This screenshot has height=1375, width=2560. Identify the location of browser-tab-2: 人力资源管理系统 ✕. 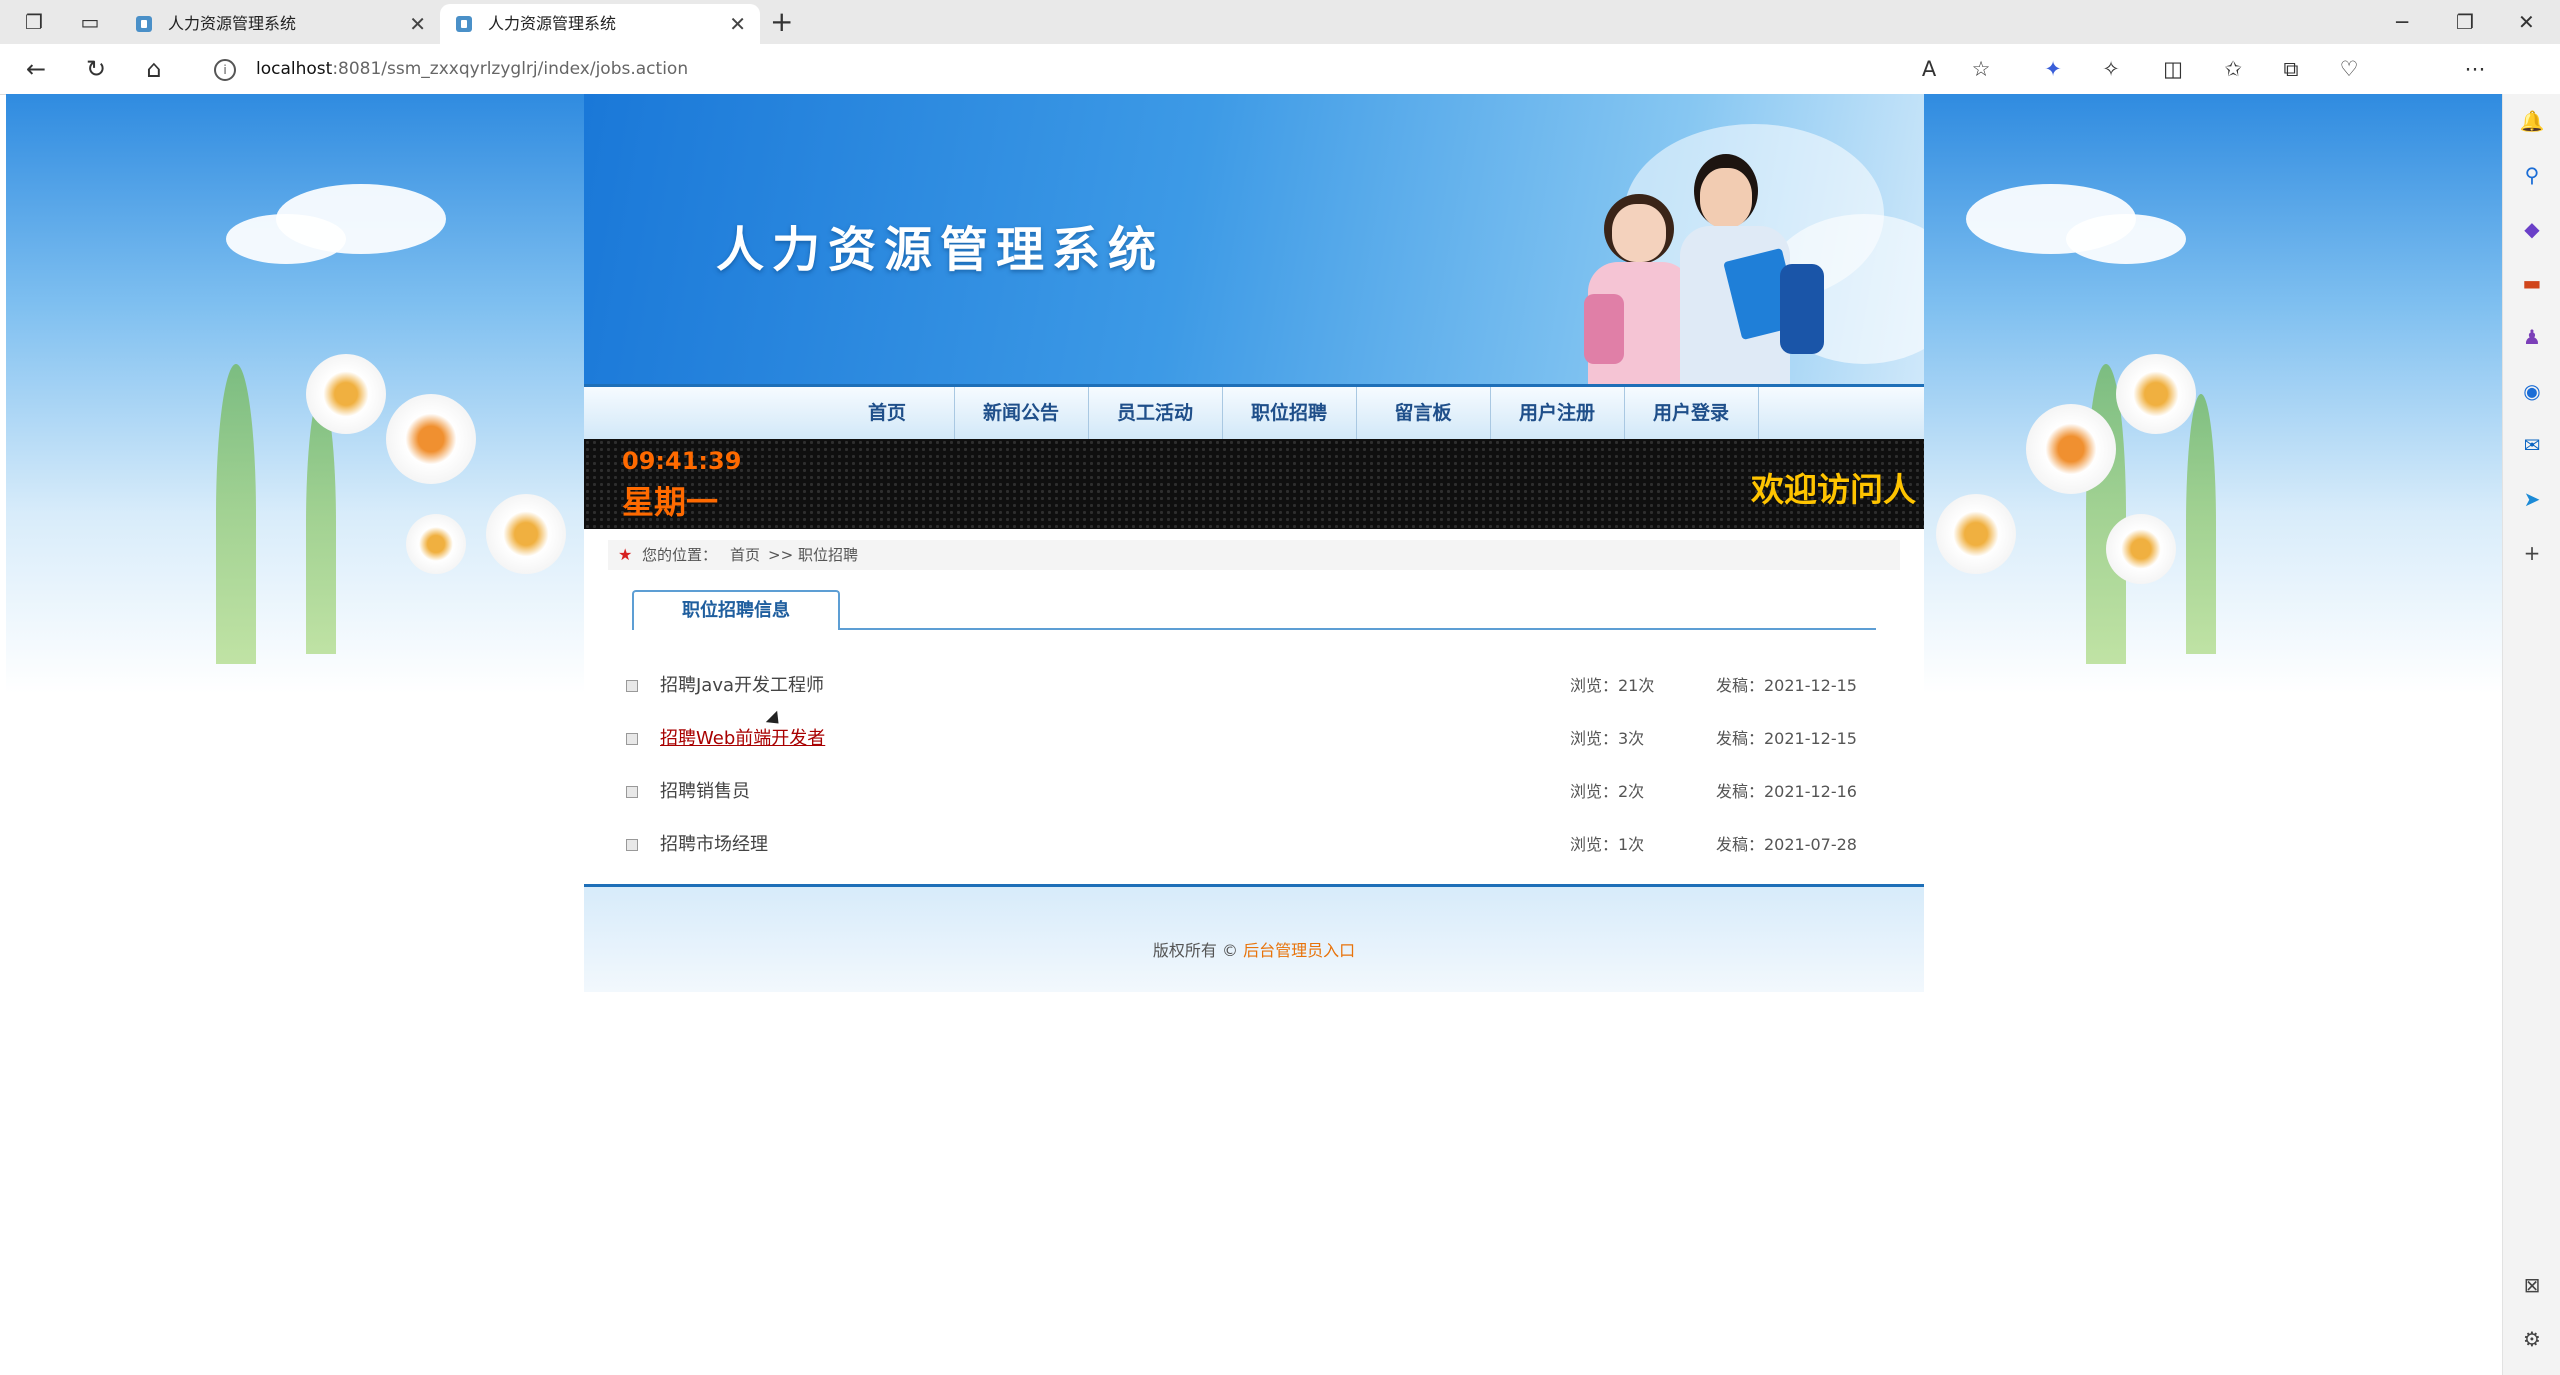
(600, 24).